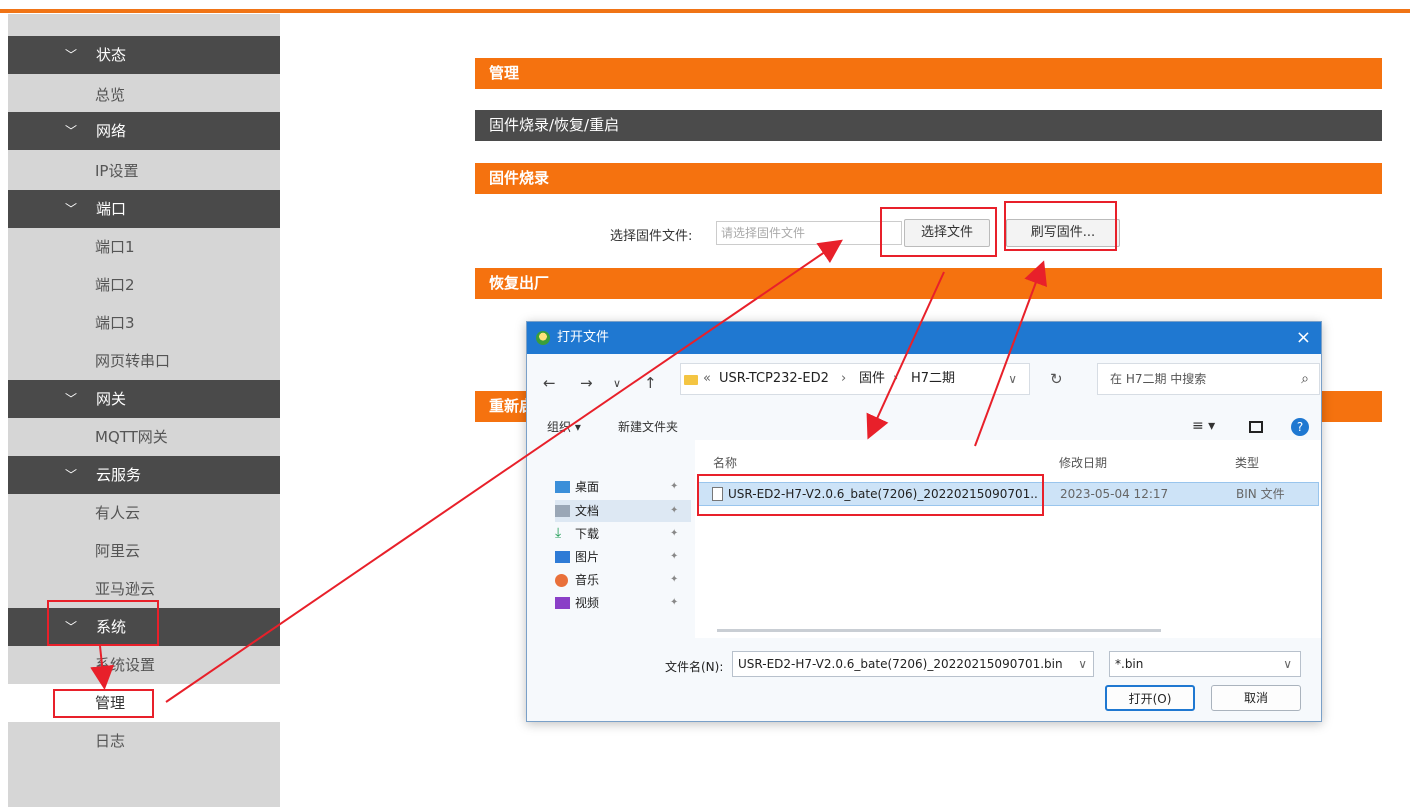 The height and width of the screenshot is (807, 1410). What do you see at coordinates (144, 131) in the screenshot?
I see `sidebar-section-network: ﹀ 网络` at bounding box center [144, 131].